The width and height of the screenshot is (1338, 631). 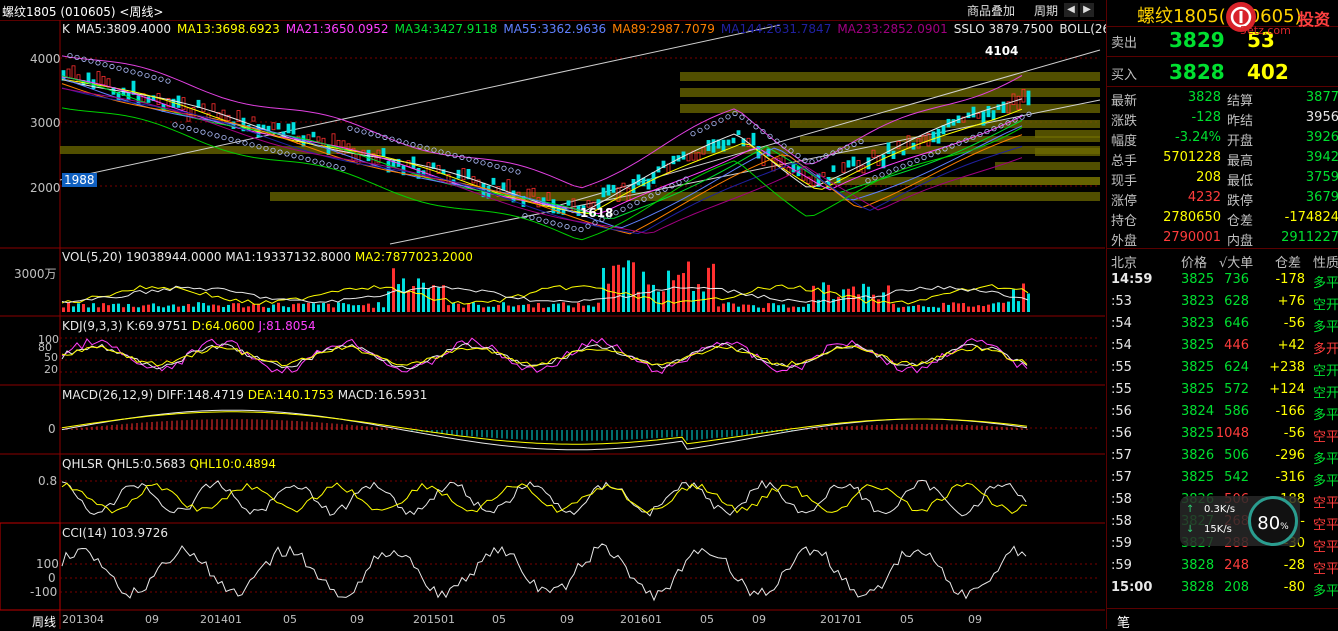 I want to click on upload-arrow-icon: ↑, so click(x=1190, y=509).